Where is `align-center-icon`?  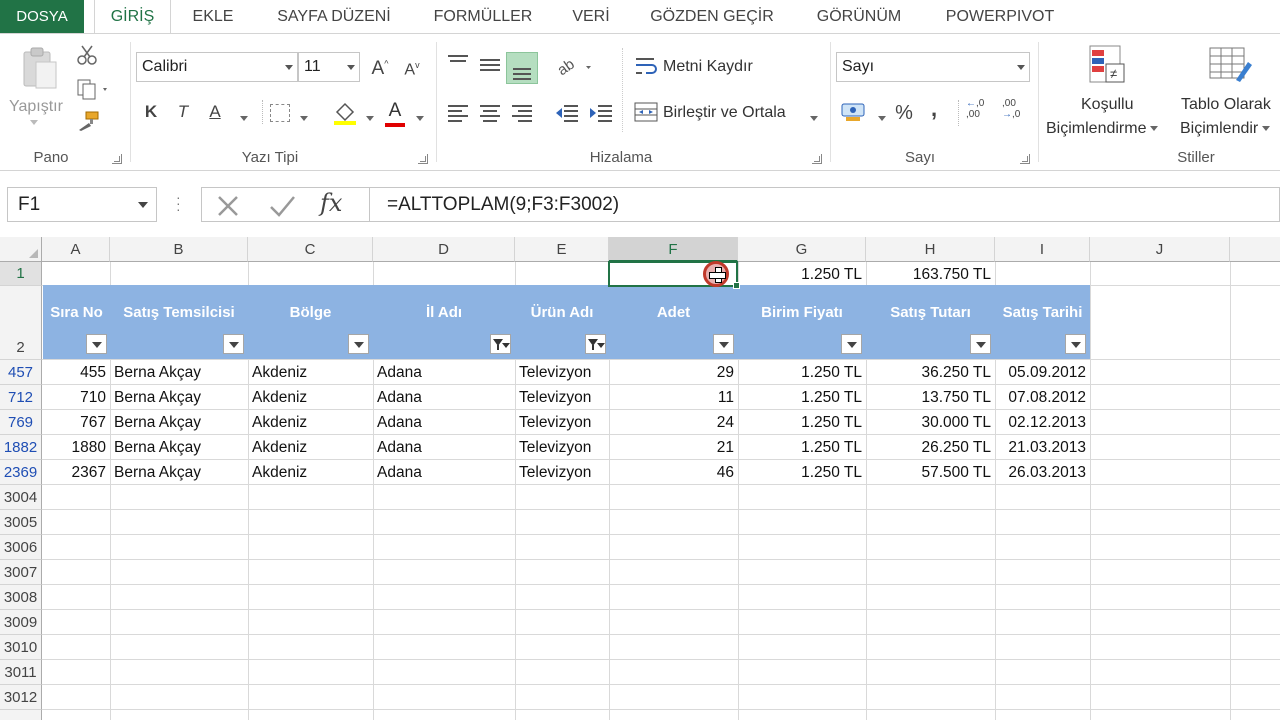 align-center-icon is located at coordinates (490, 113).